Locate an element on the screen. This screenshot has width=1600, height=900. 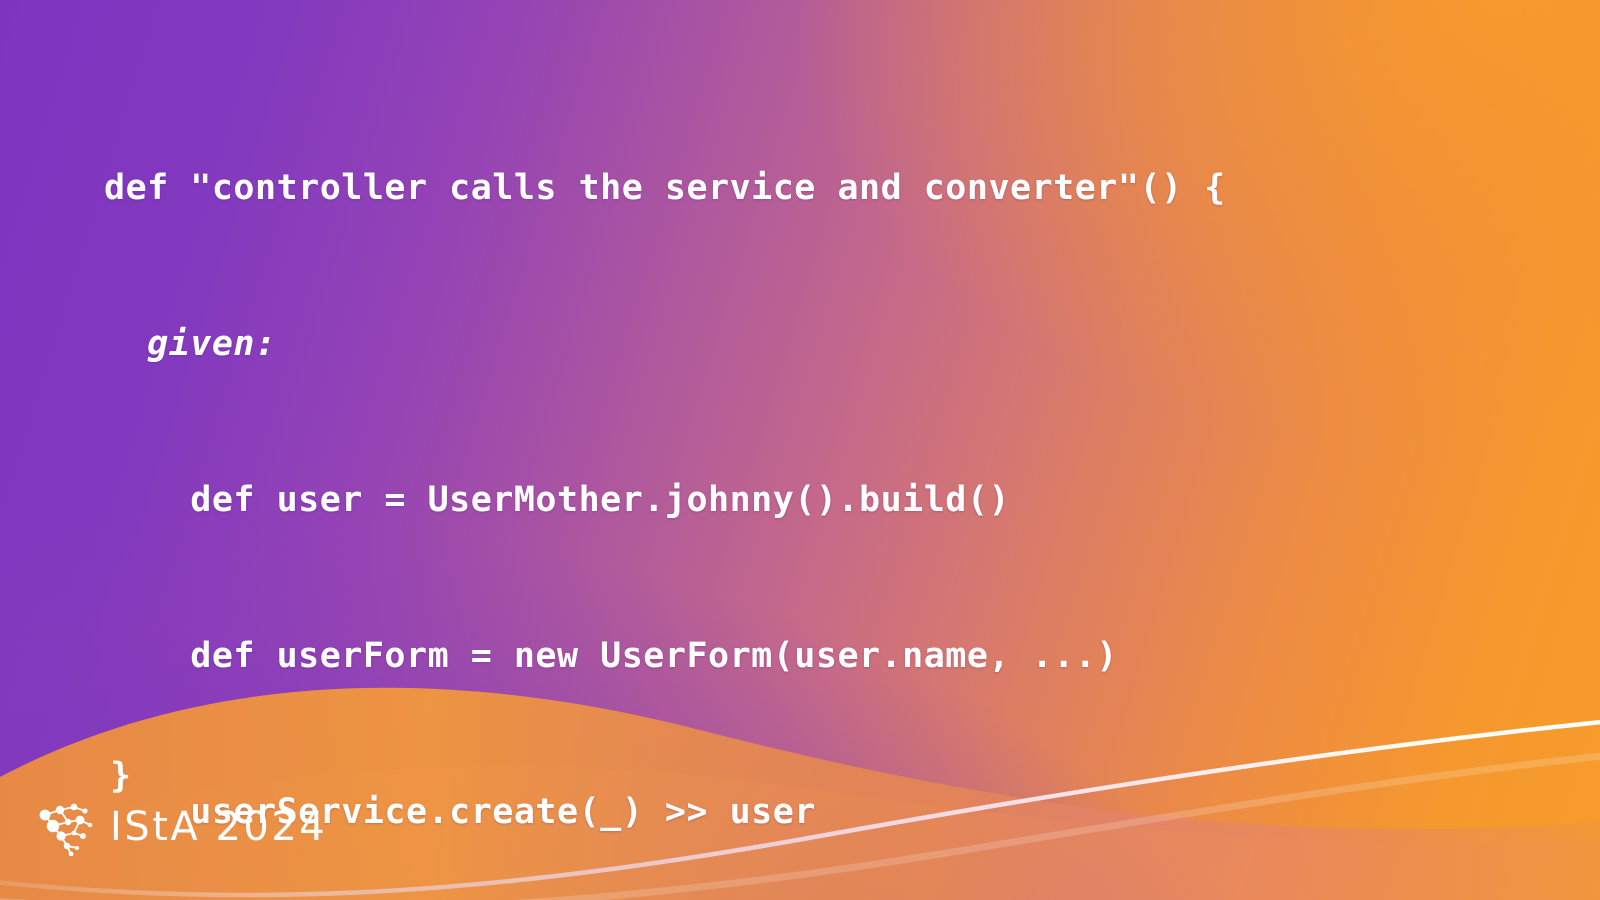
conference-wordmark: IStA 2024 is located at coordinates (219, 827).